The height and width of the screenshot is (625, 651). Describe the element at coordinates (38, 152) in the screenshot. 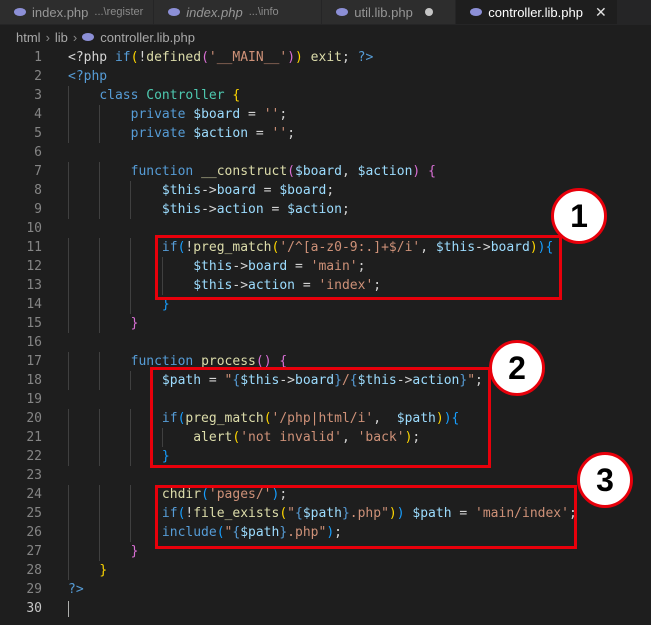

I see `line-number: 6` at that location.